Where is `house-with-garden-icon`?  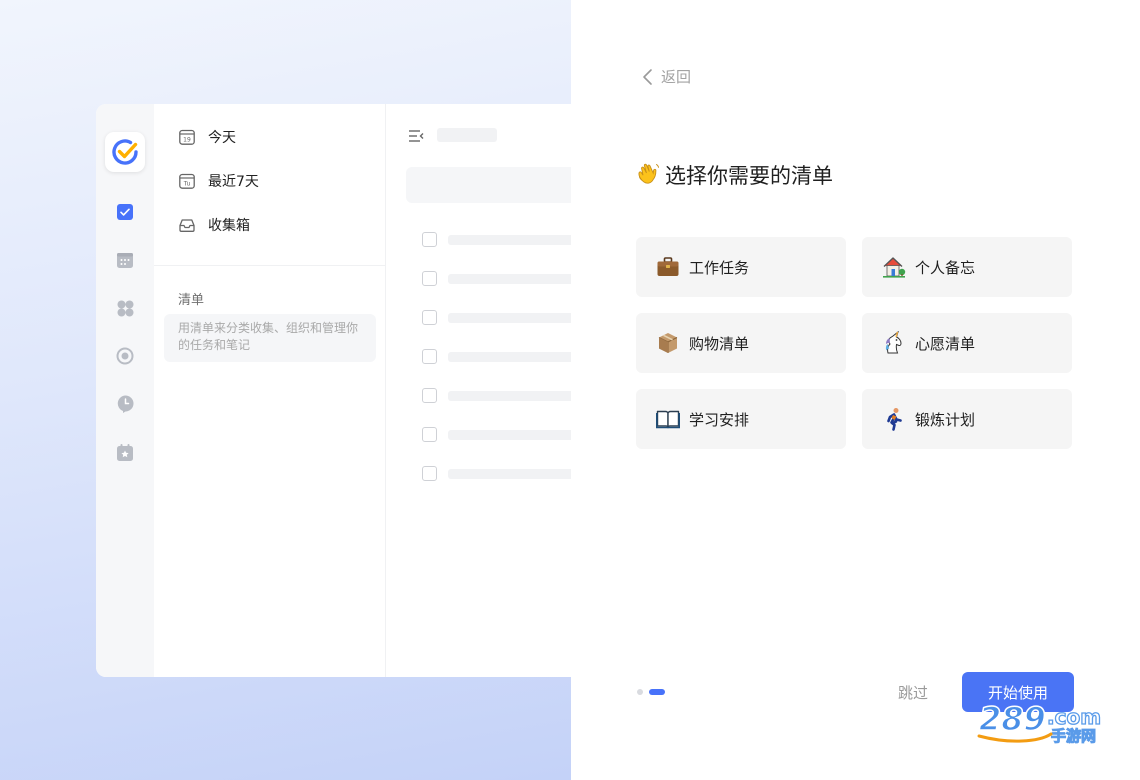 house-with-garden-icon is located at coordinates (894, 267).